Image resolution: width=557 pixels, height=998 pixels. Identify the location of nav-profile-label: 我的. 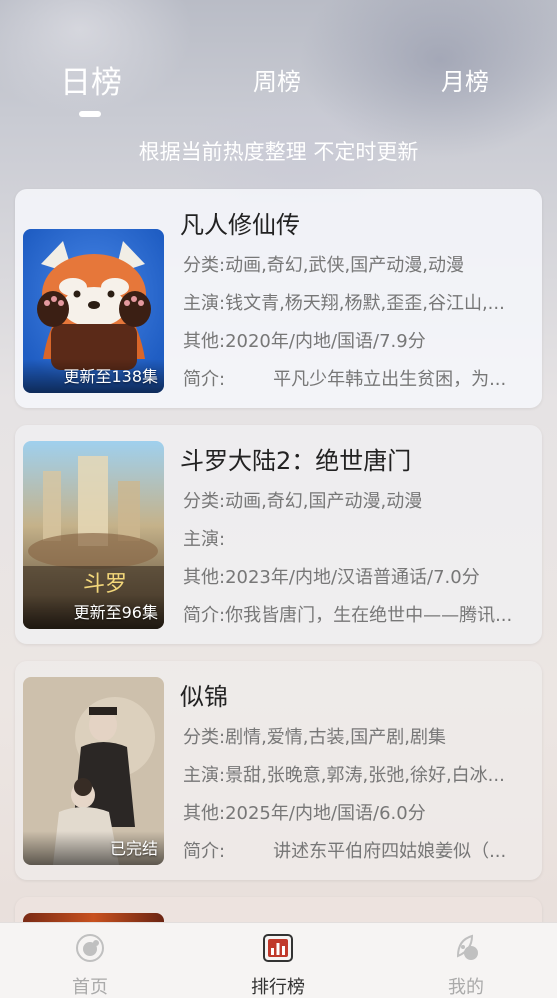
(466, 987).